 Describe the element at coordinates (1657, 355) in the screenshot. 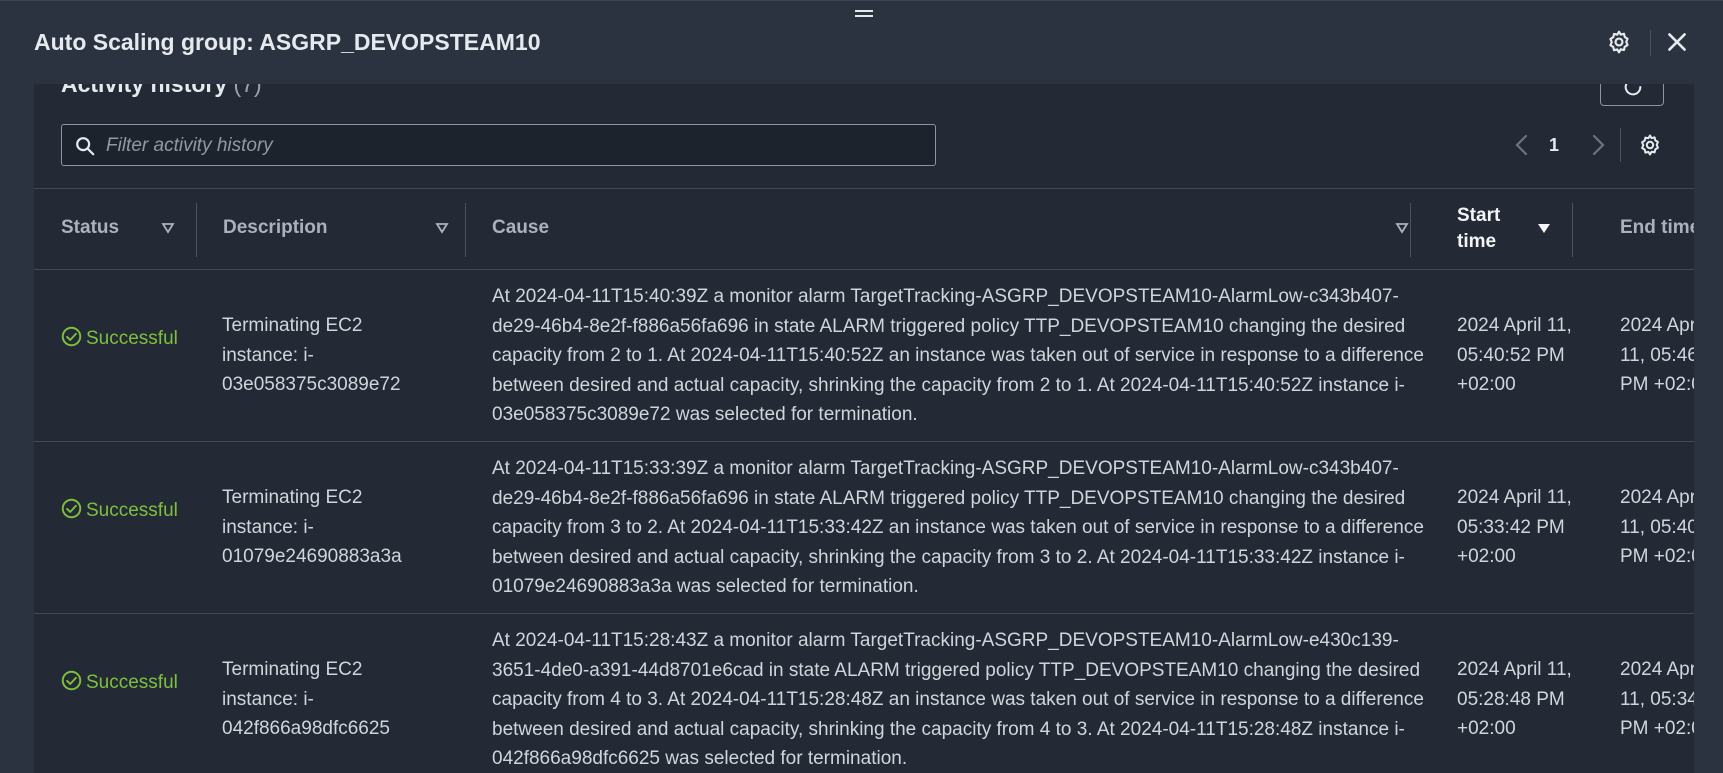

I see `end-time-cell: 2024 April 11, 05:46:4 PM +02:00` at that location.